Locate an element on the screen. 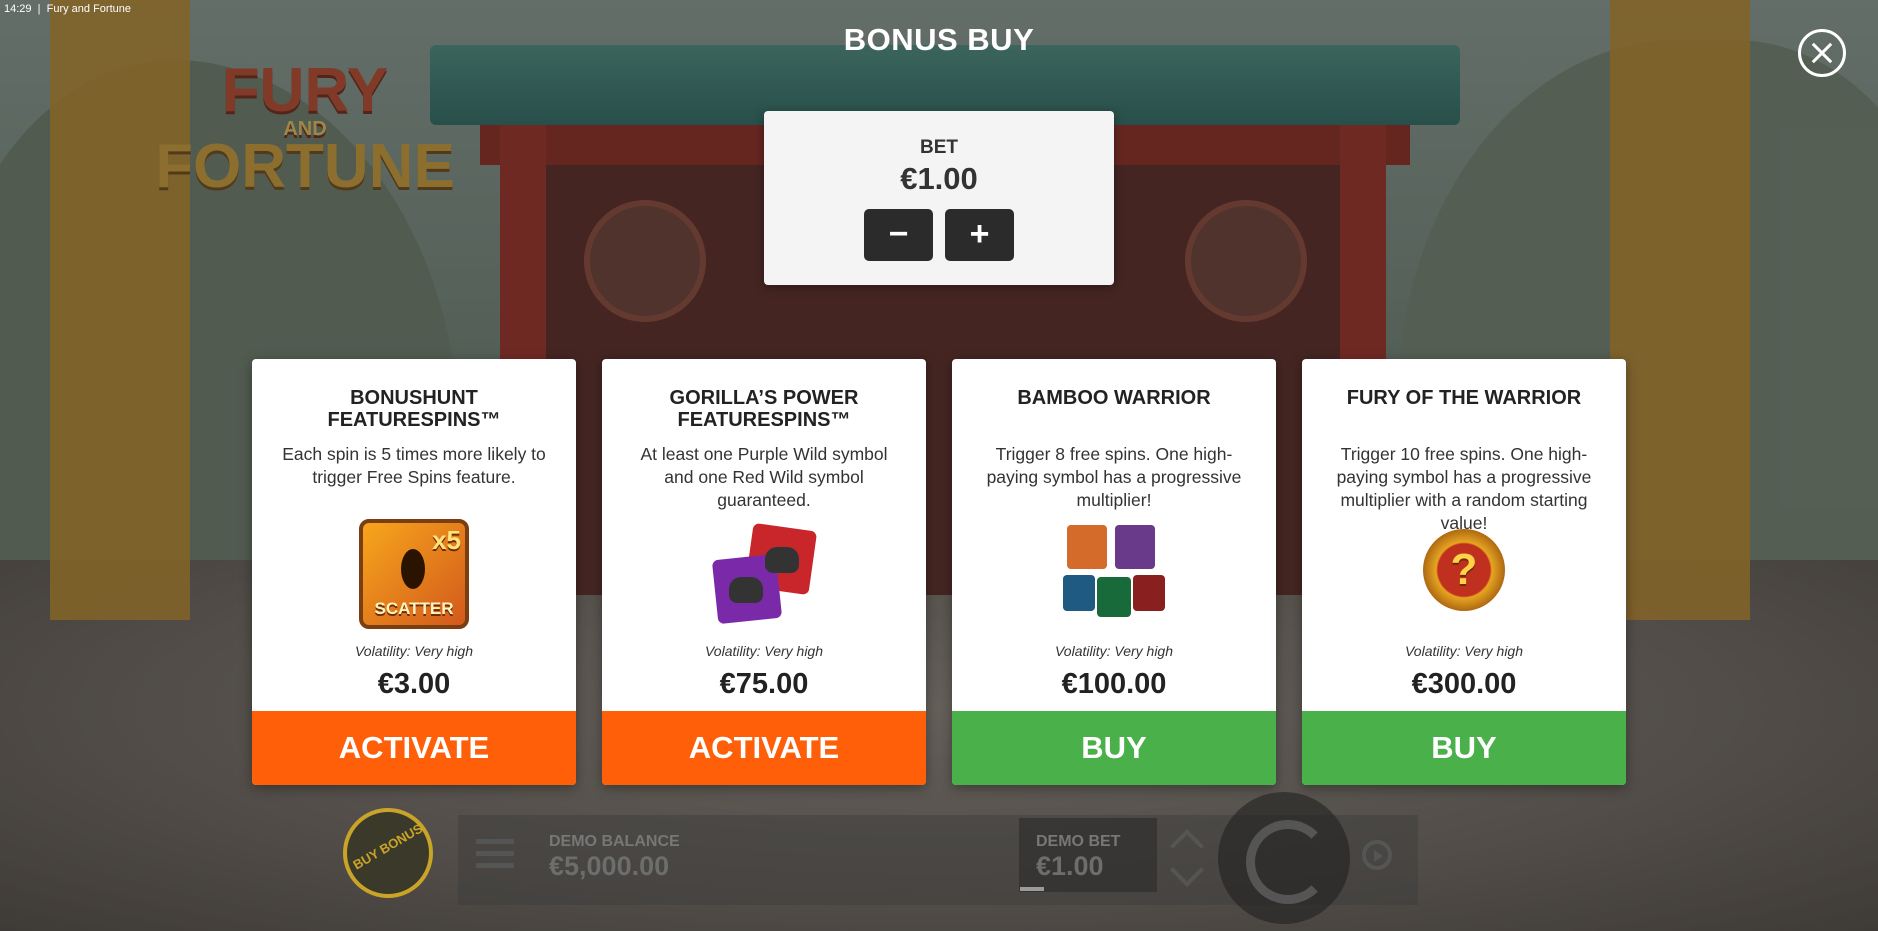 The width and height of the screenshot is (1878, 931). card-title: GORILLA’S POWER FEATURESPINS™ is located at coordinates (764, 409).